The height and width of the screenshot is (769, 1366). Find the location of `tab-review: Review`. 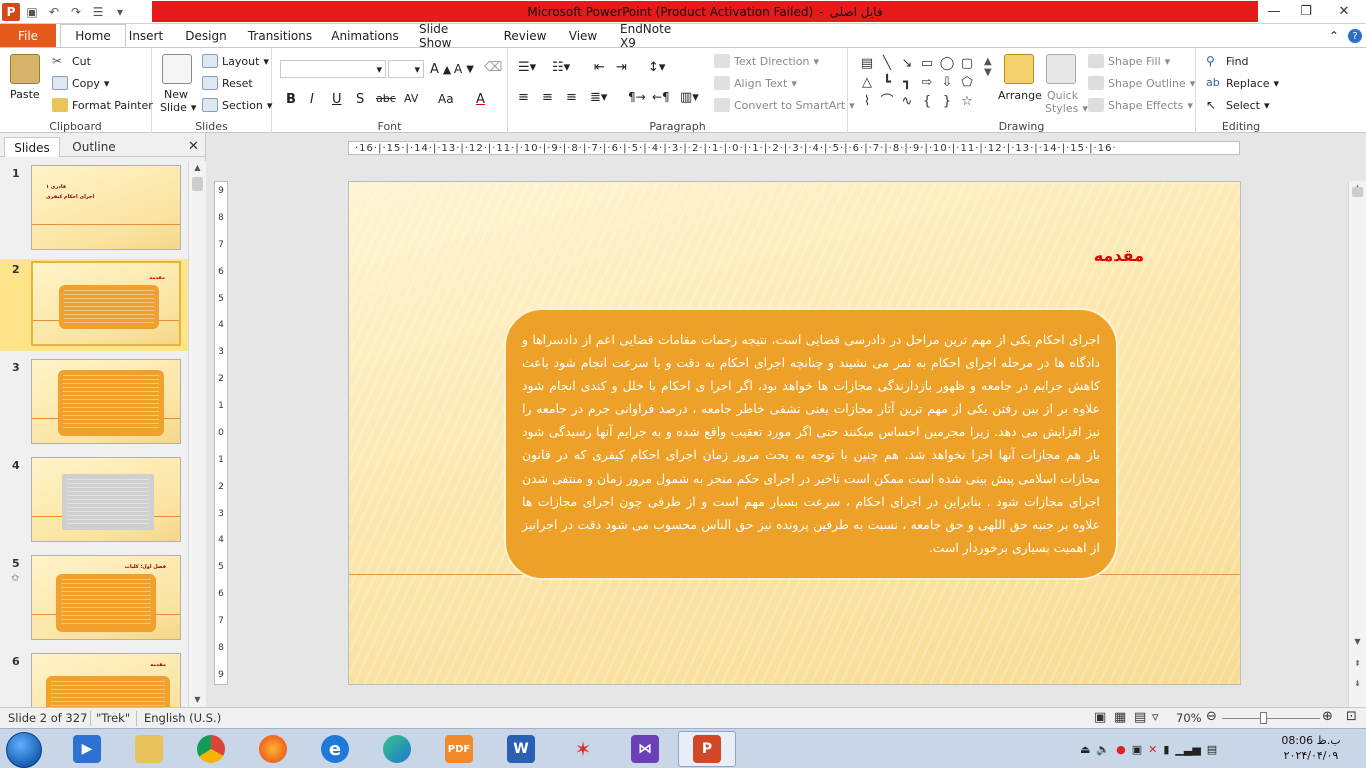

tab-review: Review is located at coordinates (525, 35).